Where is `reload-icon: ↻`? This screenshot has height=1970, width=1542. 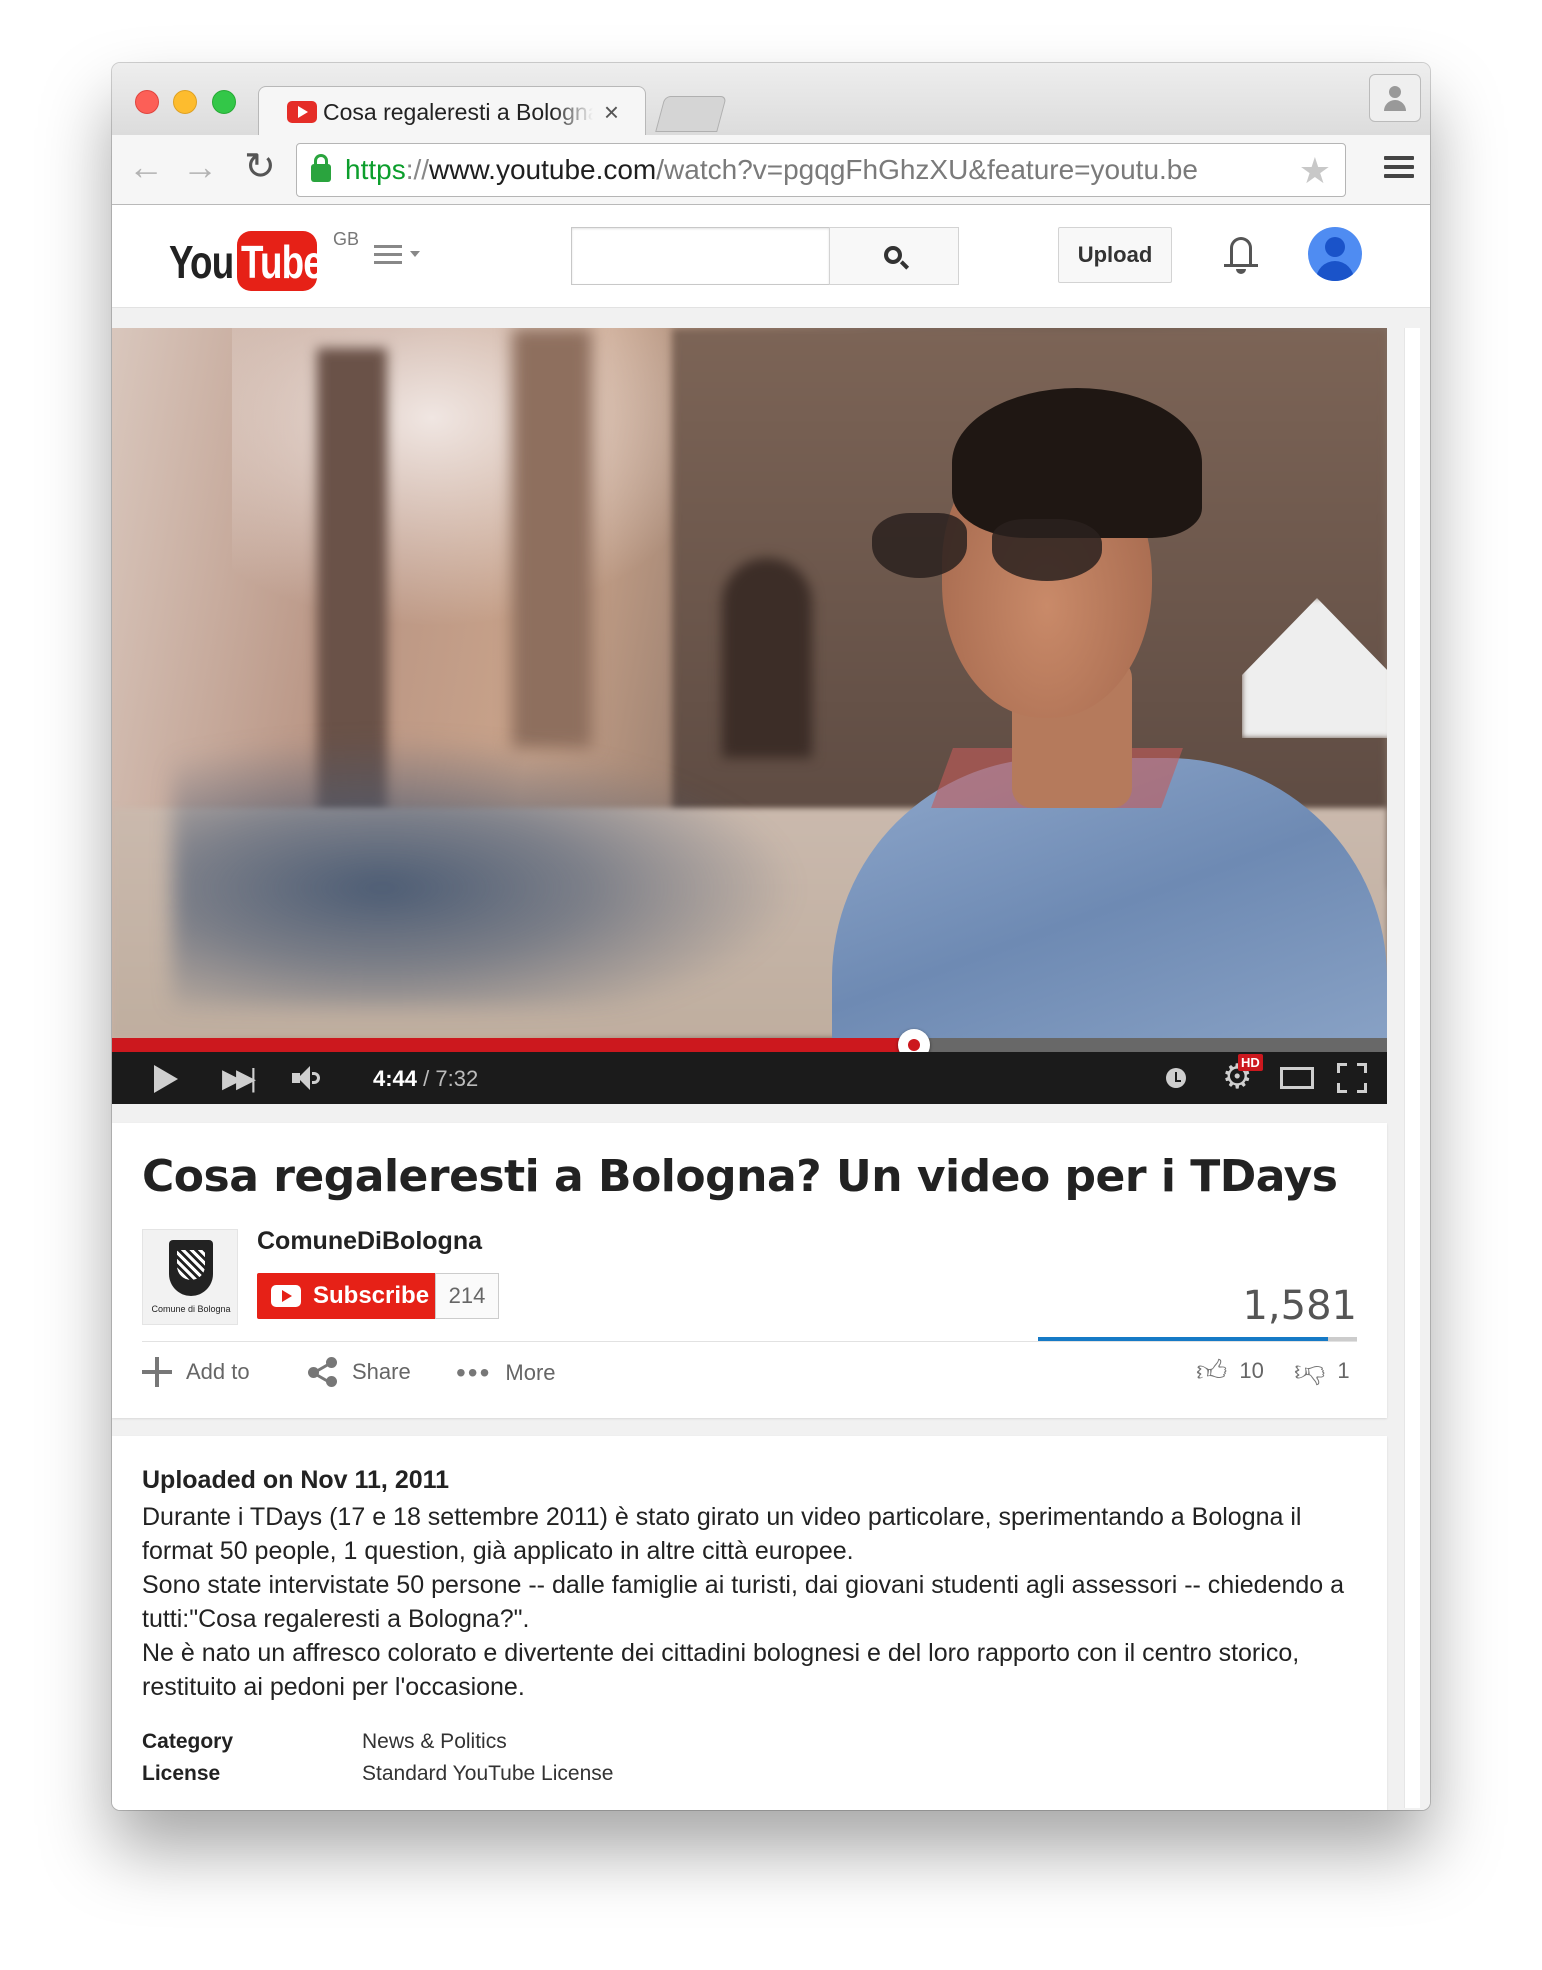 reload-icon: ↻ is located at coordinates (260, 167).